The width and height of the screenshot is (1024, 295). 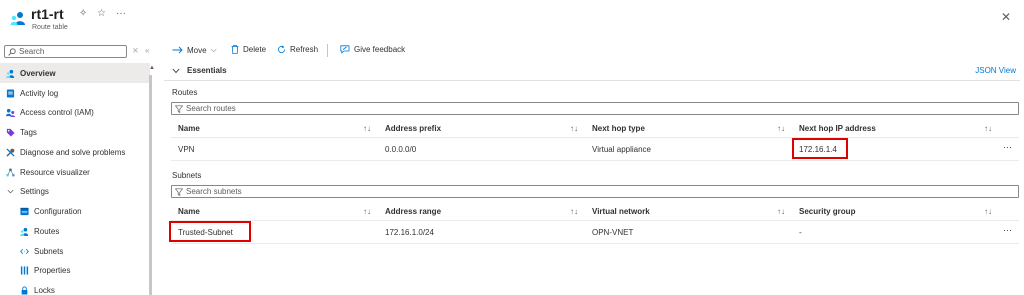 What do you see at coordinates (409, 232) in the screenshot?
I see `address-range-cell: 172.16.1.0/24` at bounding box center [409, 232].